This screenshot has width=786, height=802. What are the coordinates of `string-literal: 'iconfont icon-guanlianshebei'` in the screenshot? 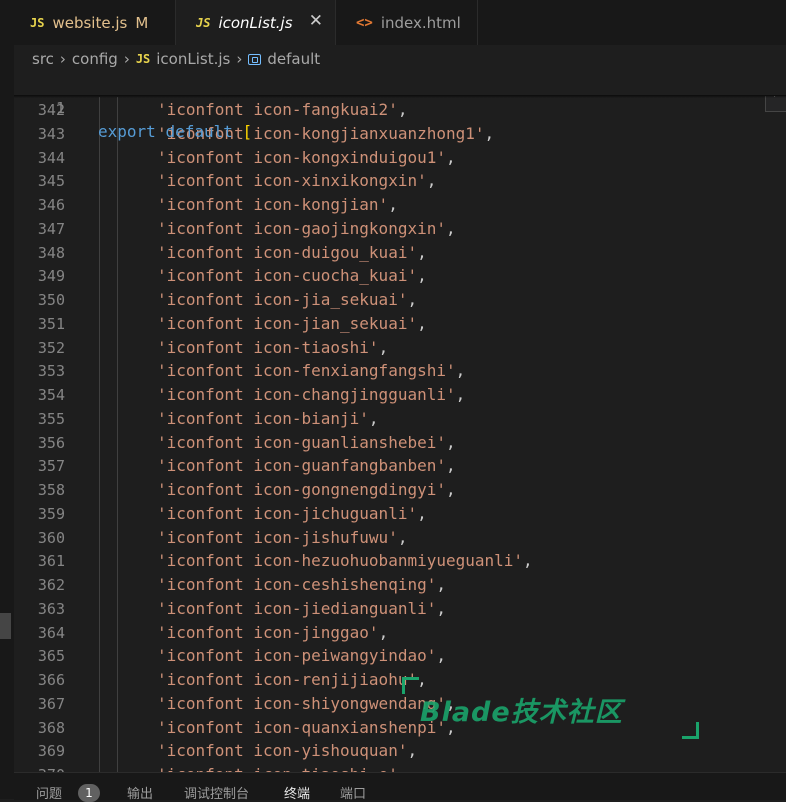 It's located at (301, 442).